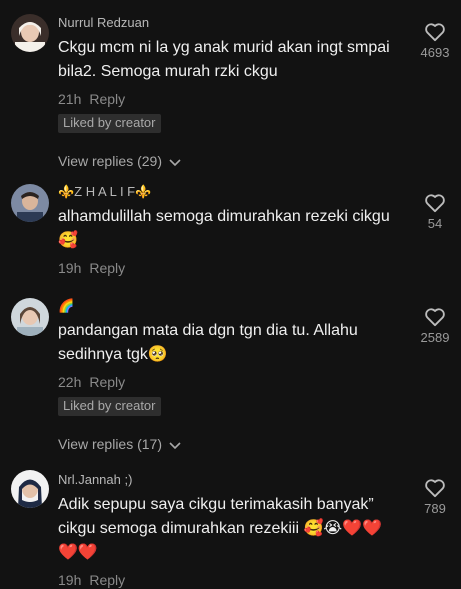 The width and height of the screenshot is (461, 589). I want to click on view-replies-label: View replies (29), so click(110, 161).